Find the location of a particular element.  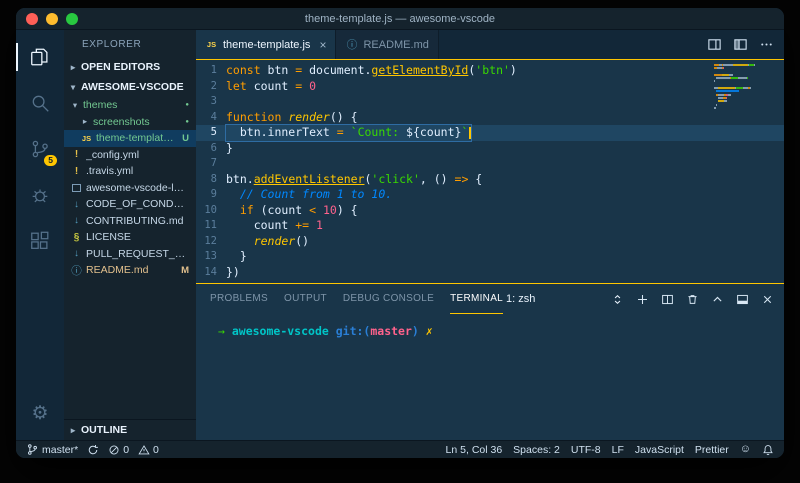

status-label: LF is located at coordinates (617, 449).